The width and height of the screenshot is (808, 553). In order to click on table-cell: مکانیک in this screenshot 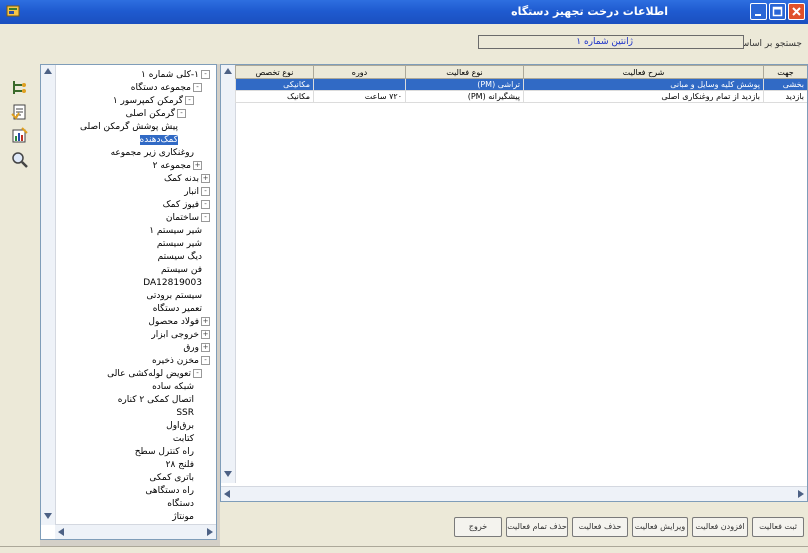, I will do `click(274, 96)`.